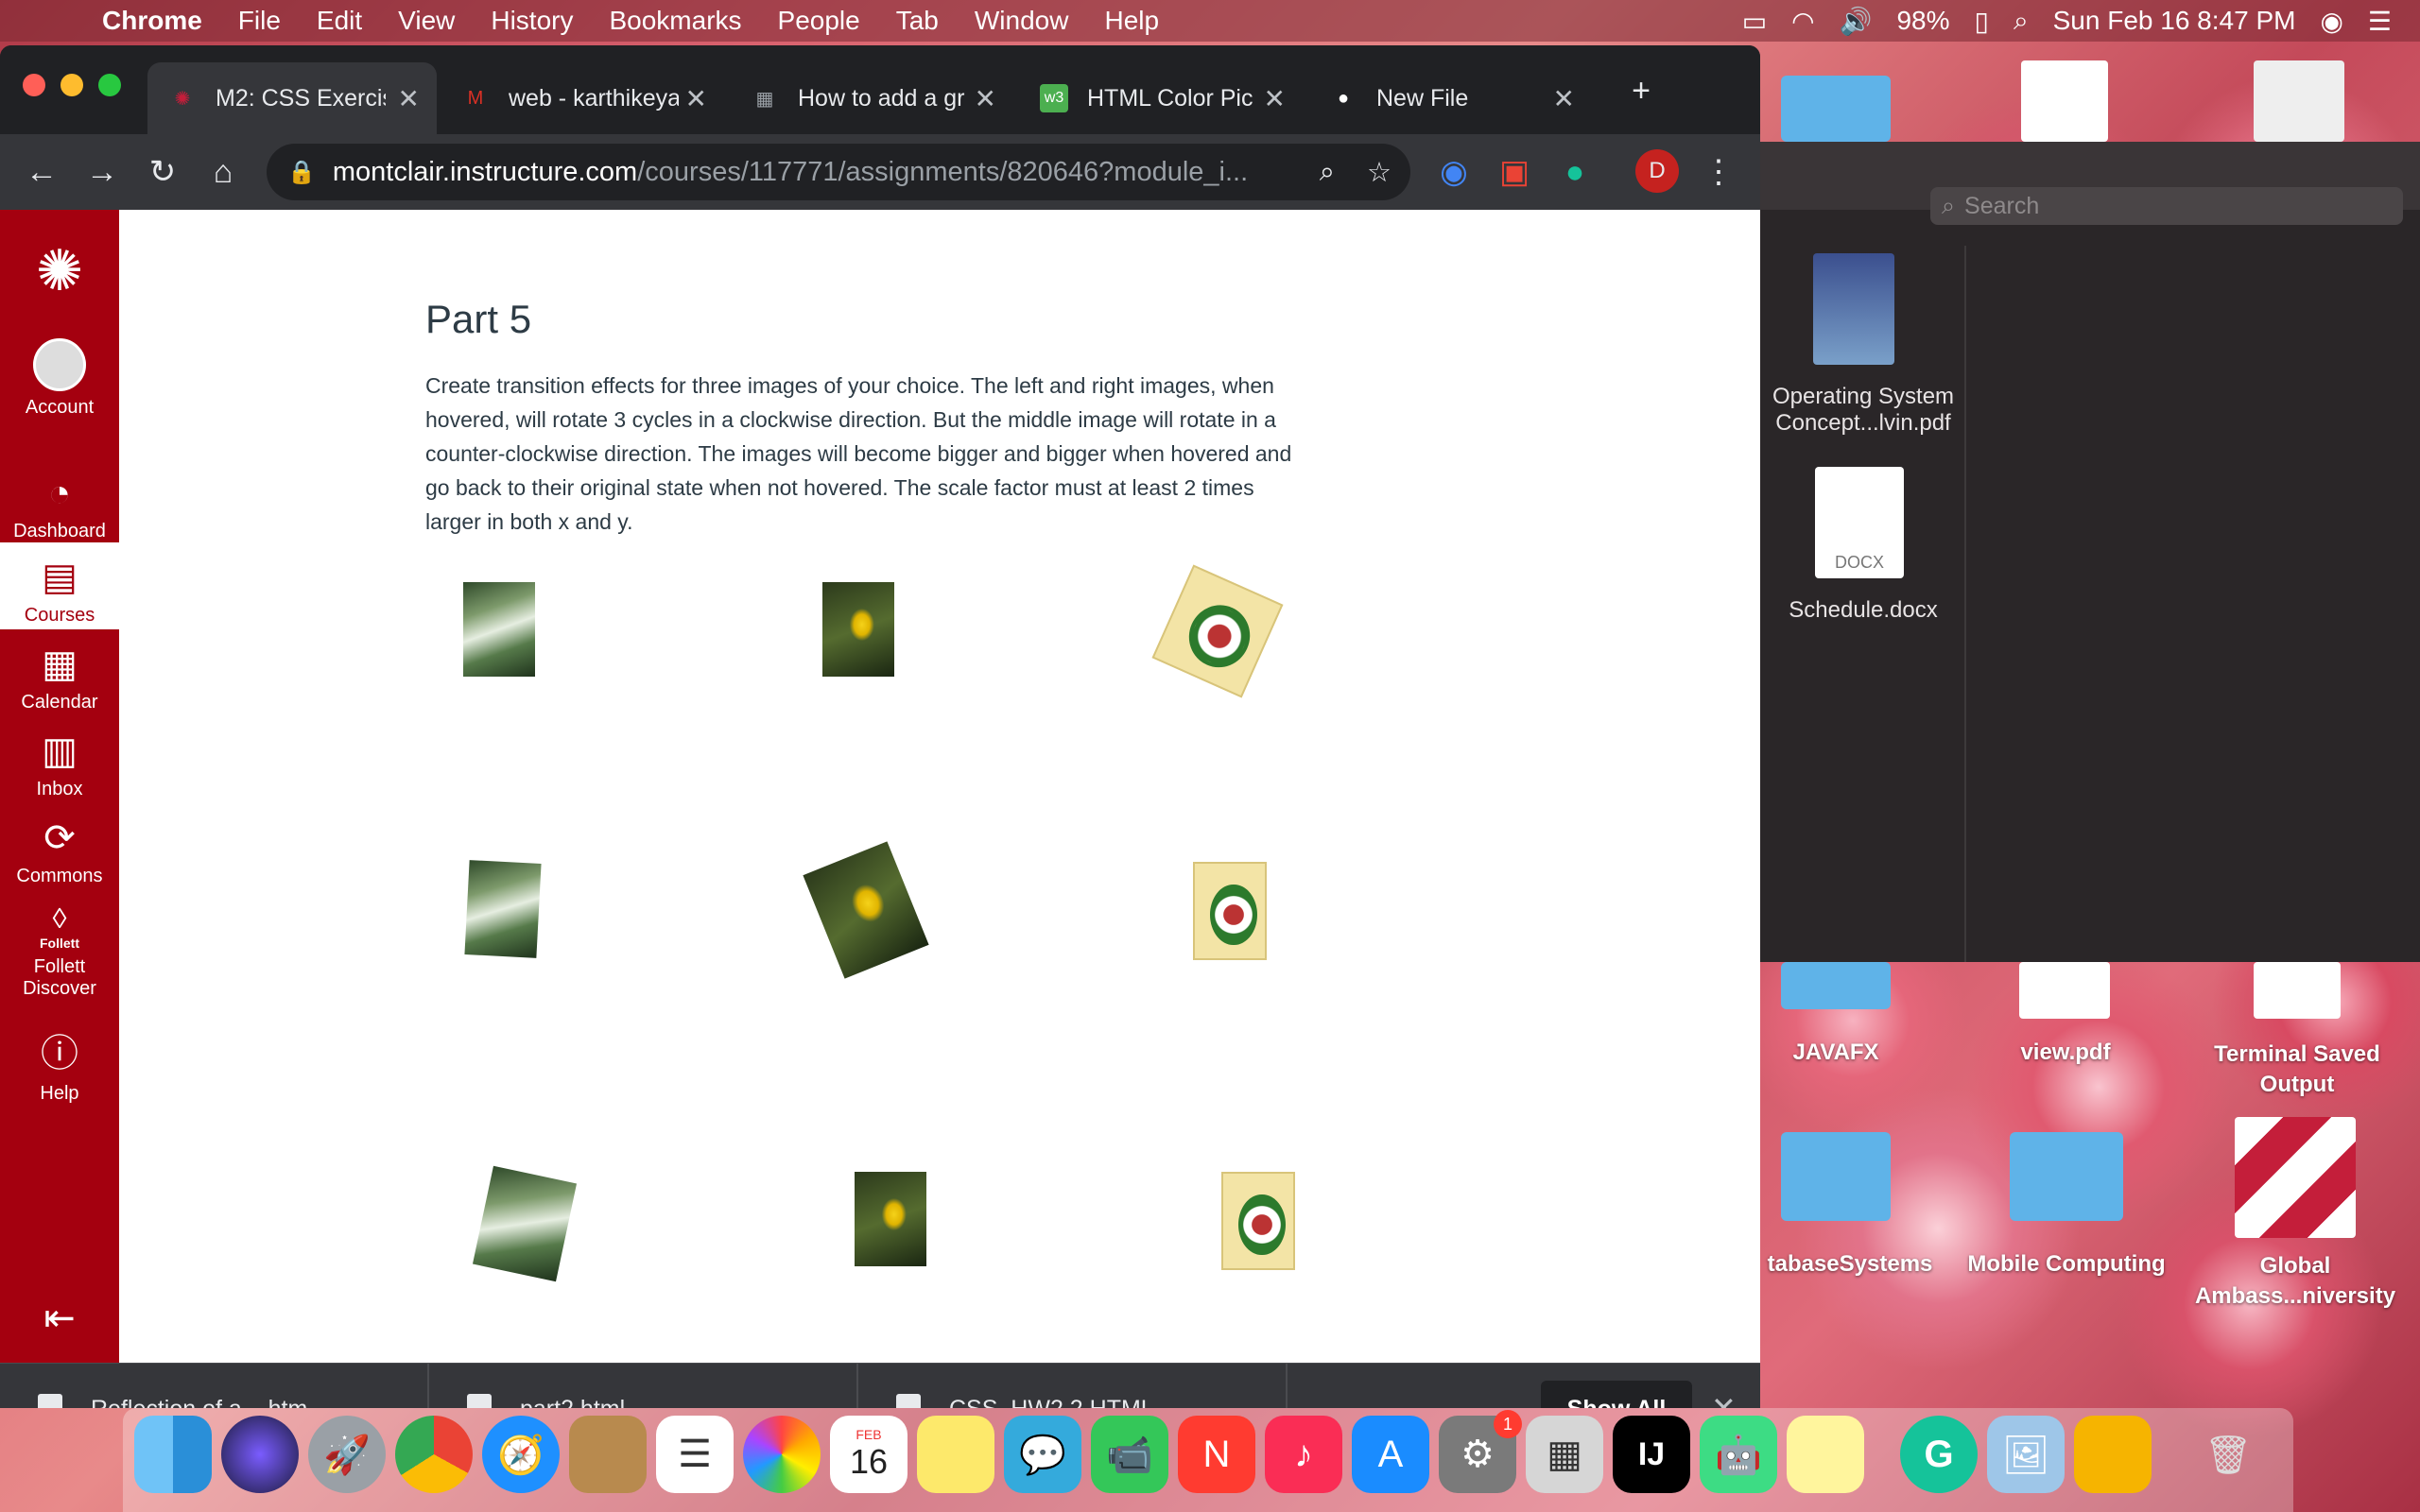 The height and width of the screenshot is (1512, 2420). I want to click on menu-app-name: Chrome, so click(152, 21).